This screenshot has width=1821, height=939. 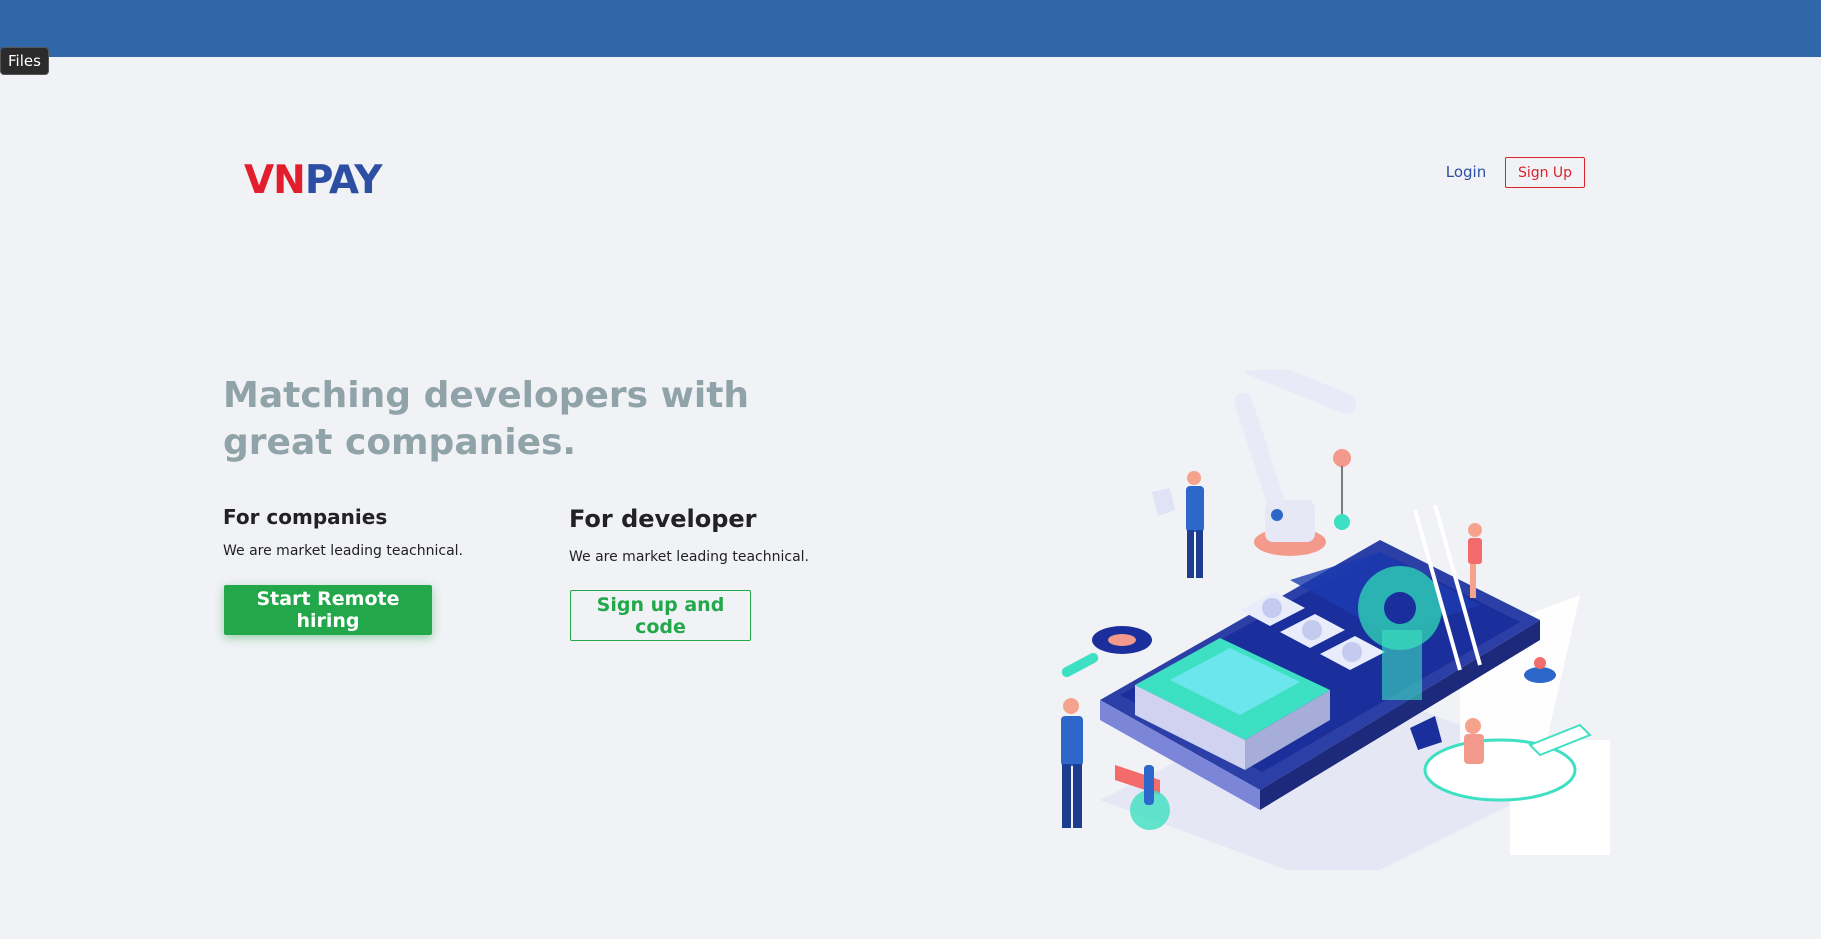 I want to click on vnpay-logo: VNPAY, so click(x=313, y=180).